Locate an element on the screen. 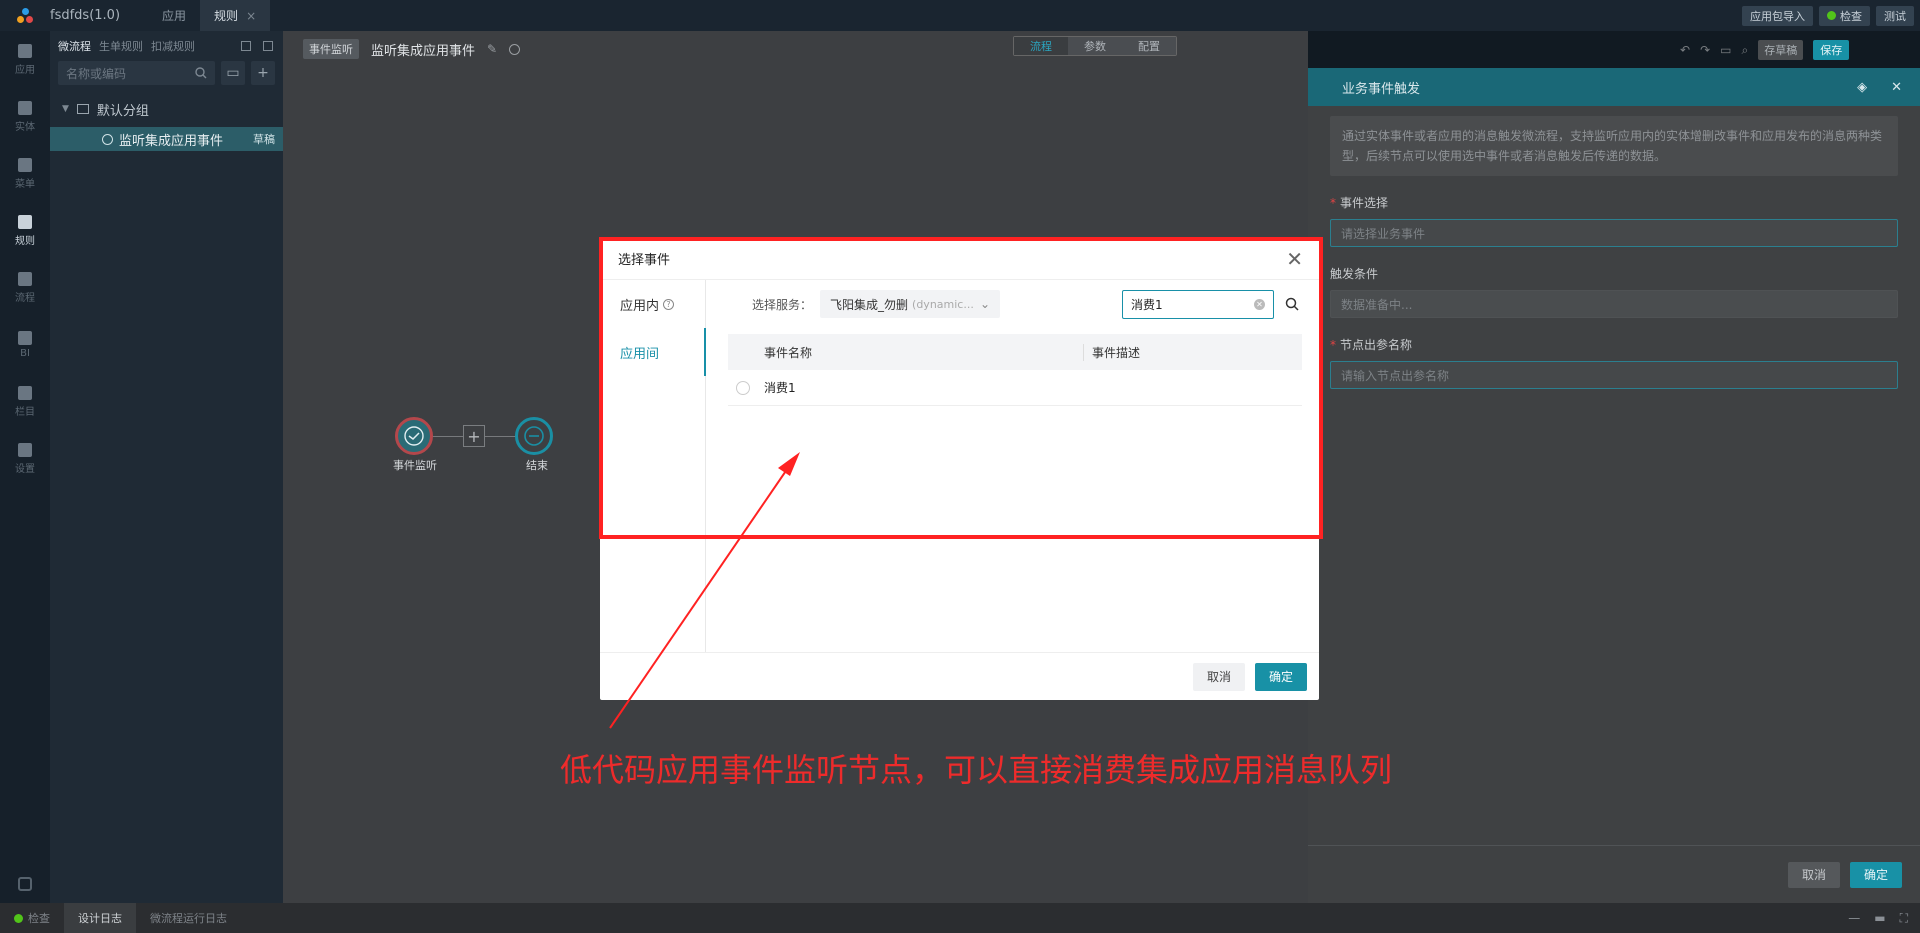 The image size is (1920, 933). rail-item-bi: BI is located at coordinates (25, 344).